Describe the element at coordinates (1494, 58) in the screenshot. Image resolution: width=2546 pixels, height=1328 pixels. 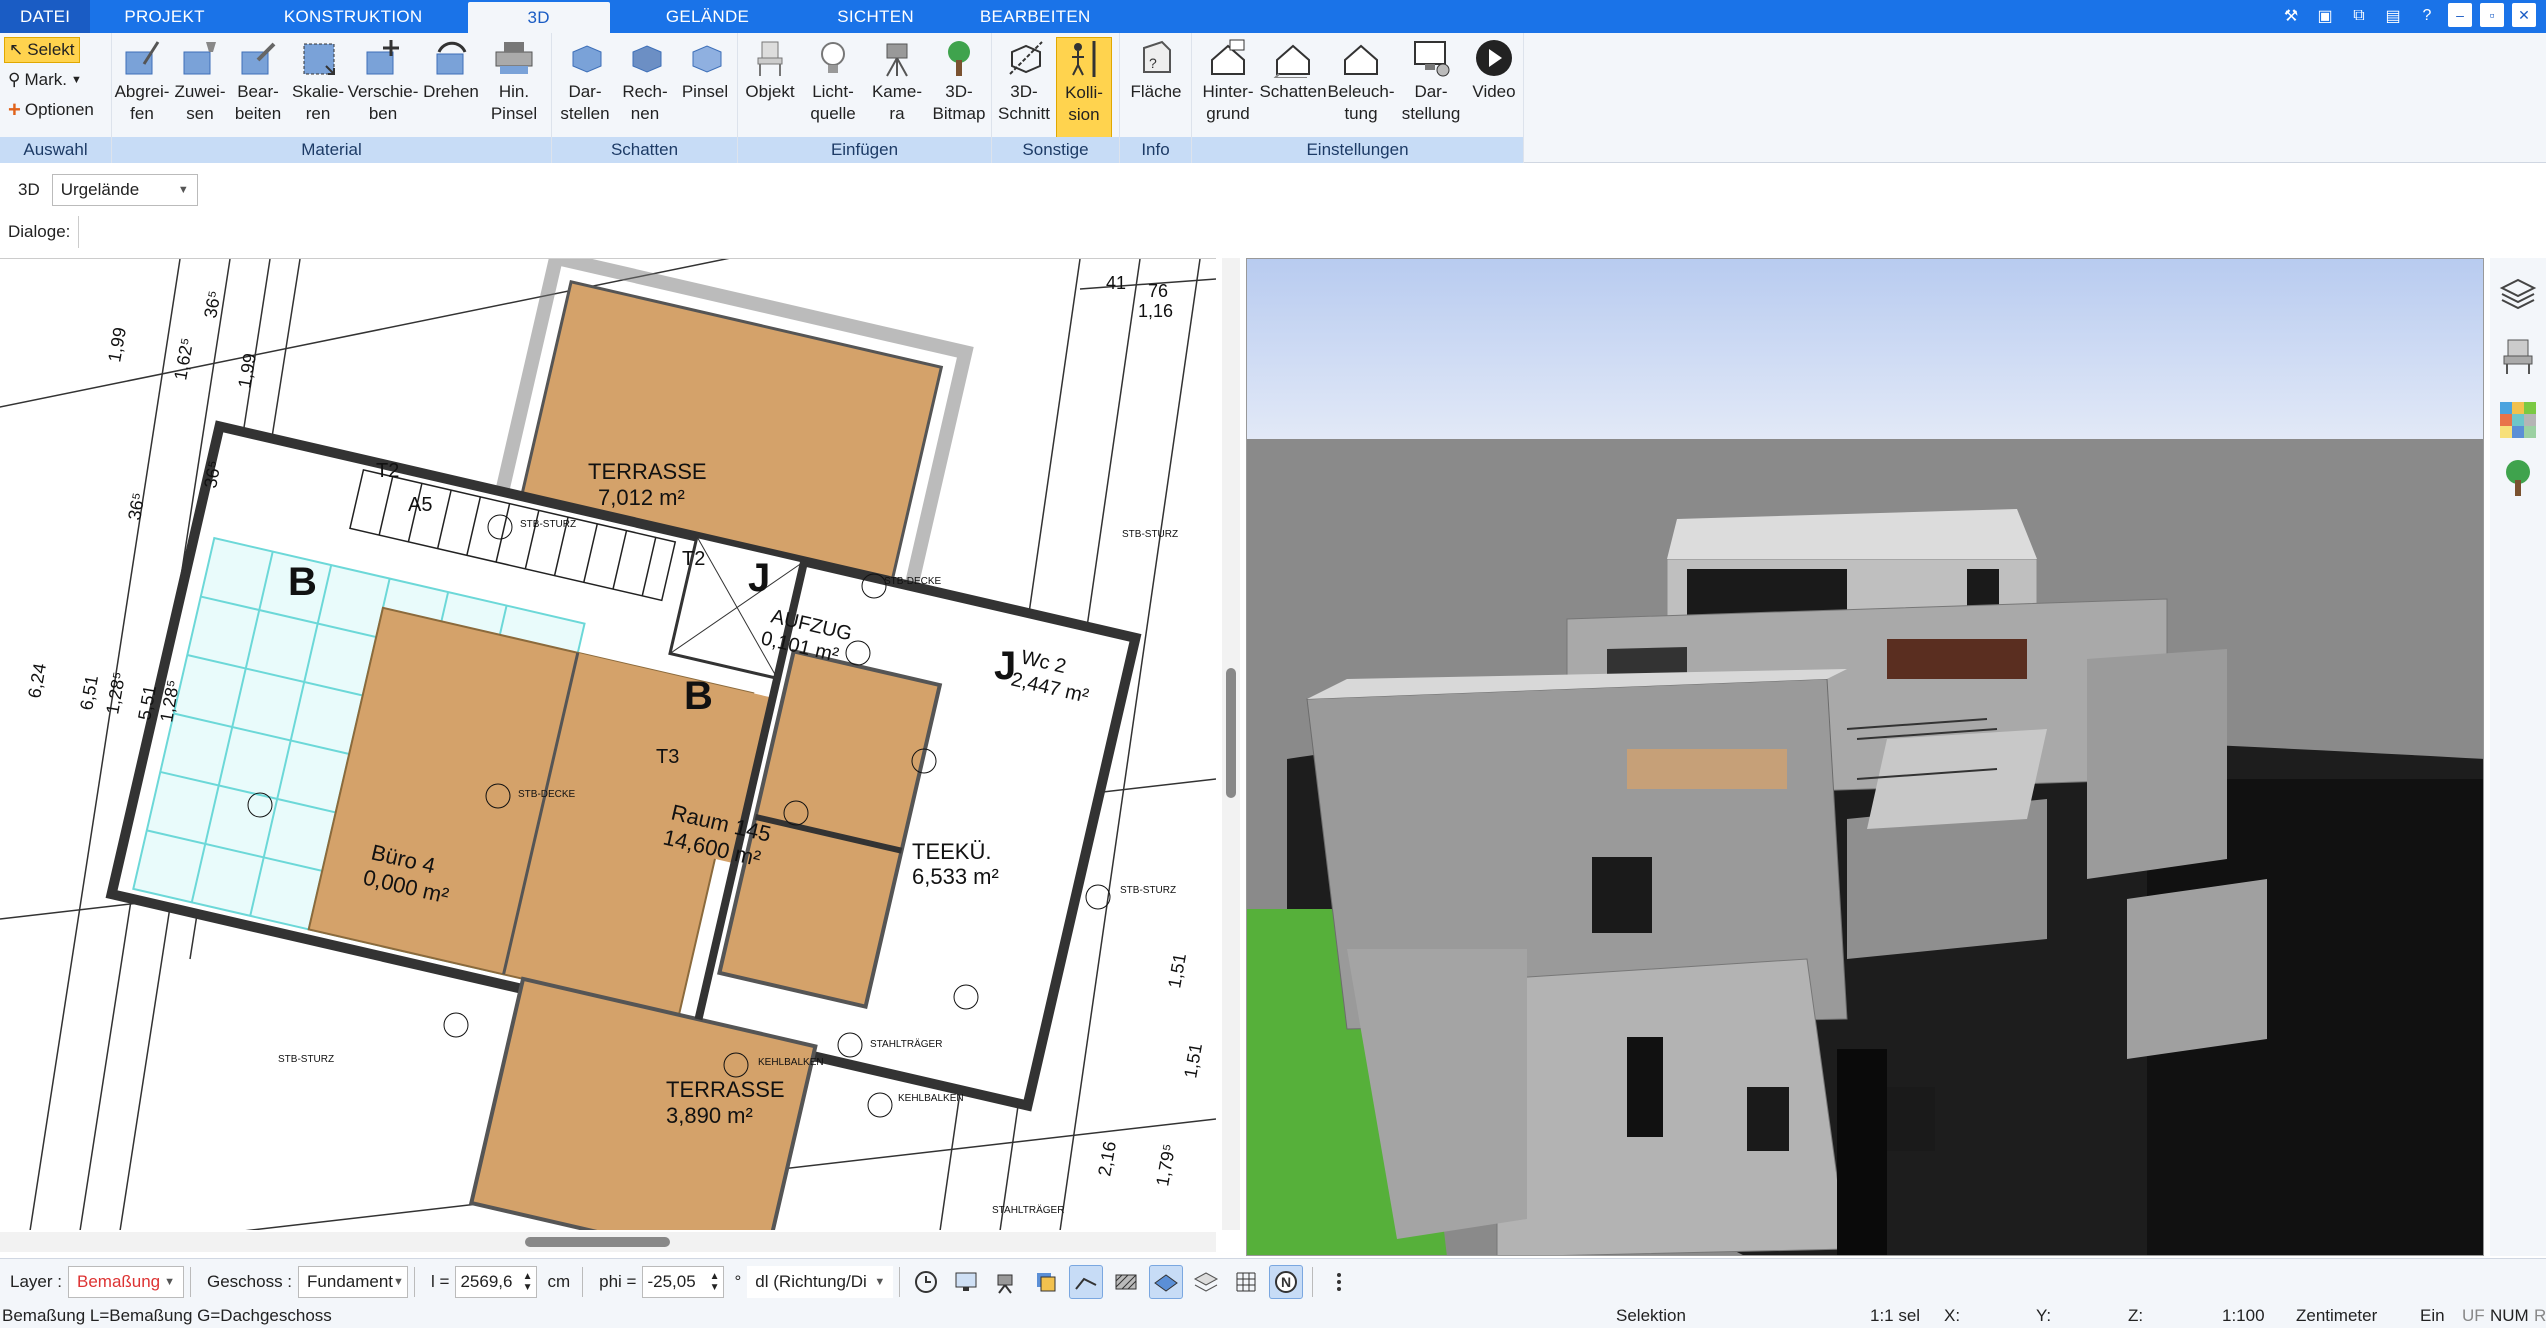
I see `play-icon` at that location.